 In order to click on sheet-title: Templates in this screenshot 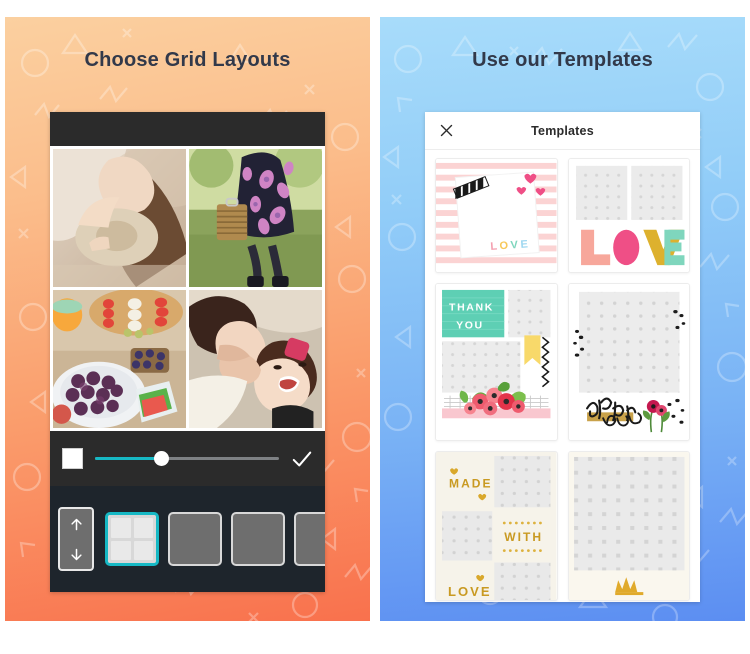, I will do `click(562, 130)`.